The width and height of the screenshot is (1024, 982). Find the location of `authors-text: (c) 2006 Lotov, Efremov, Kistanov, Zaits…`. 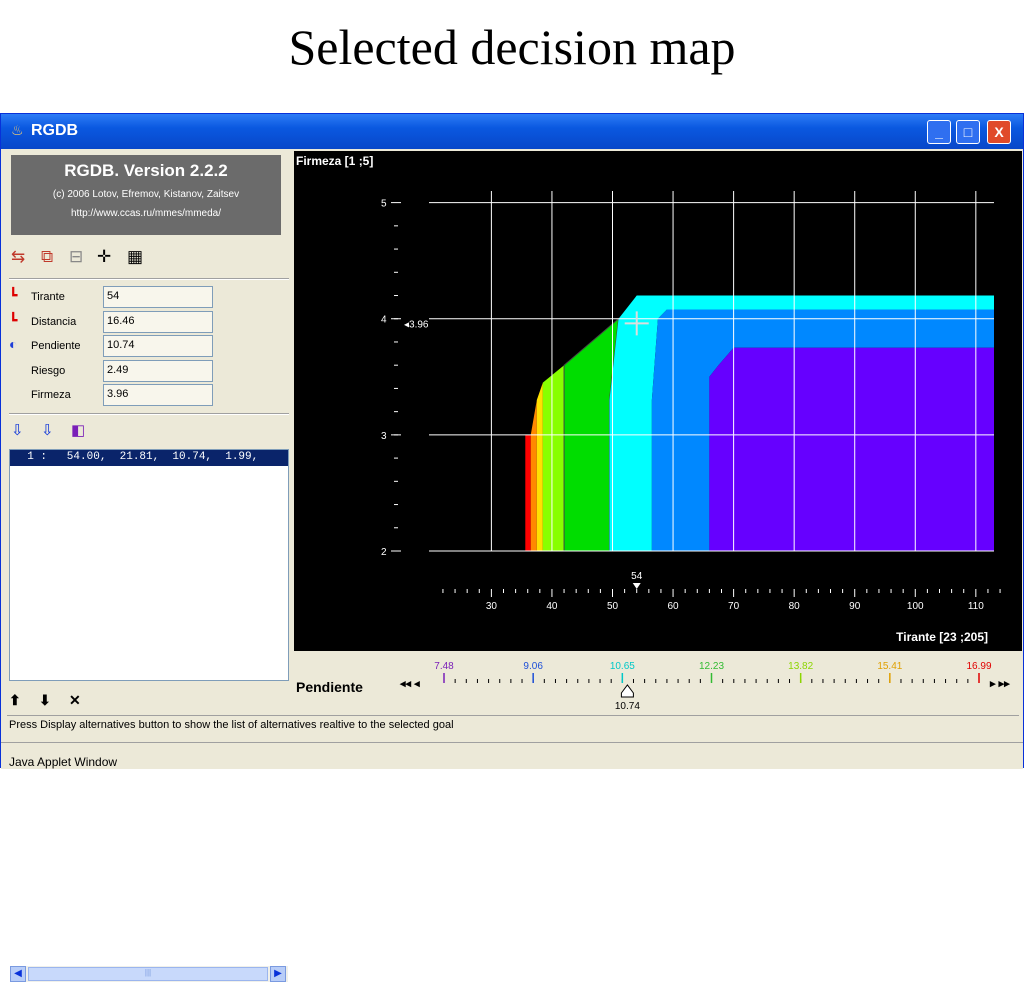

authors-text: (c) 2006 Lotov, Efremov, Kistanov, Zaits… is located at coordinates (146, 194).